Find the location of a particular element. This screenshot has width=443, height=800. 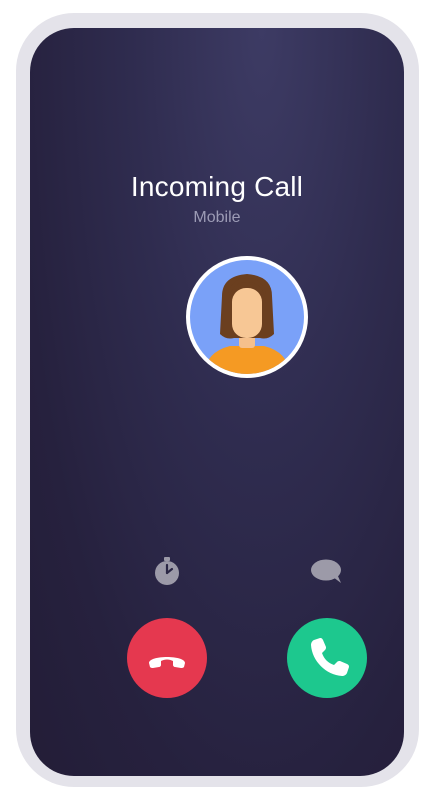

stopwatch-icon is located at coordinates (167, 571).